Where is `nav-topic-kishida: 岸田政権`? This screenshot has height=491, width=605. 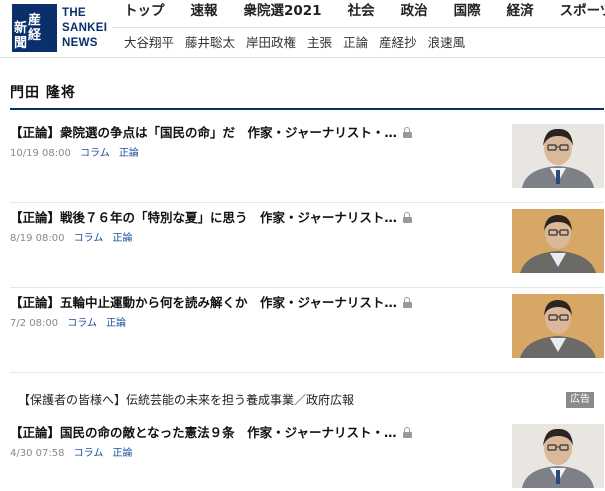 nav-topic-kishida: 岸田政権 is located at coordinates (271, 43).